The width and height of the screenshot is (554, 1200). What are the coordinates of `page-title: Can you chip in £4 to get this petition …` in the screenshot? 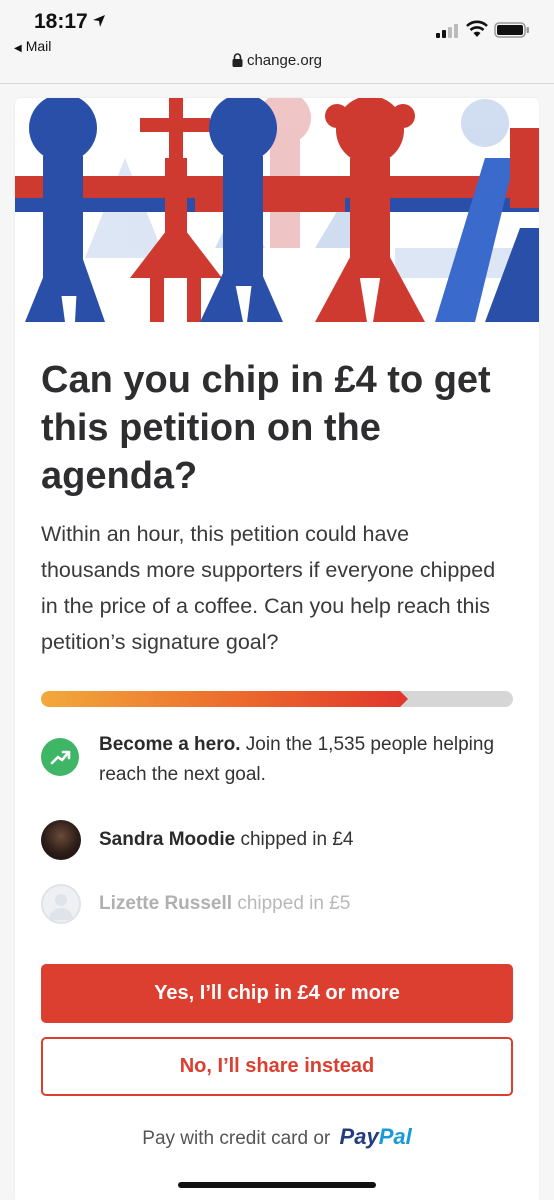 It's located at (266, 428).